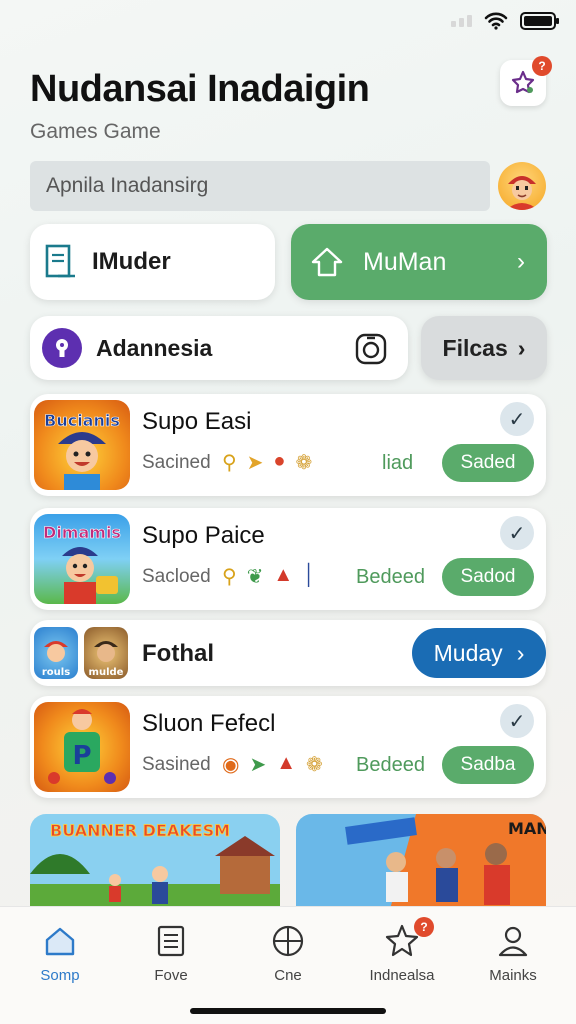 This screenshot has width=576, height=1024. What do you see at coordinates (398, 463) in the screenshot?
I see `game-status: liad` at bounding box center [398, 463].